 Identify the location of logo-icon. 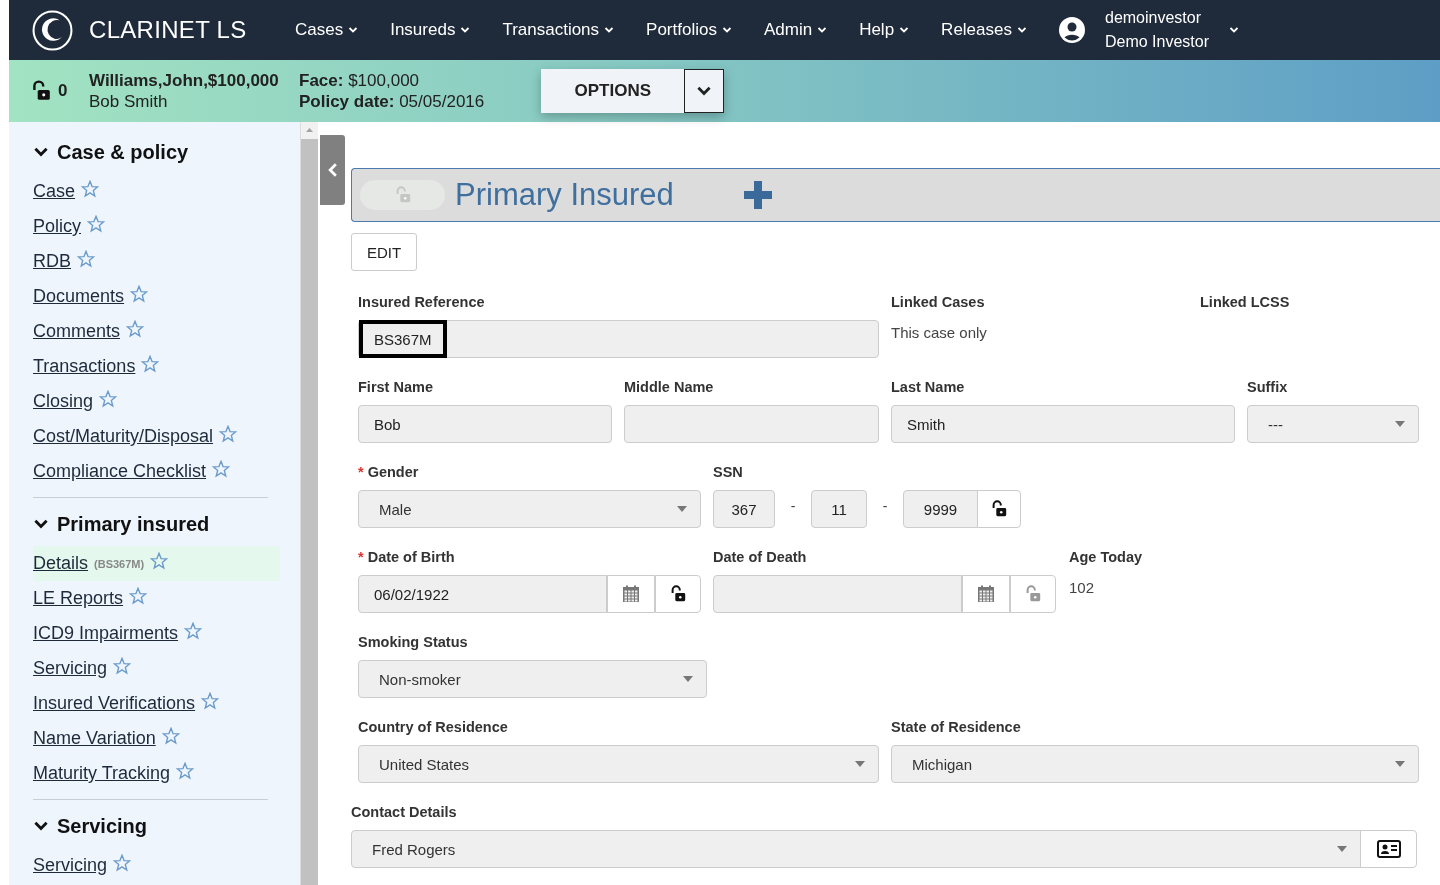
(52, 30).